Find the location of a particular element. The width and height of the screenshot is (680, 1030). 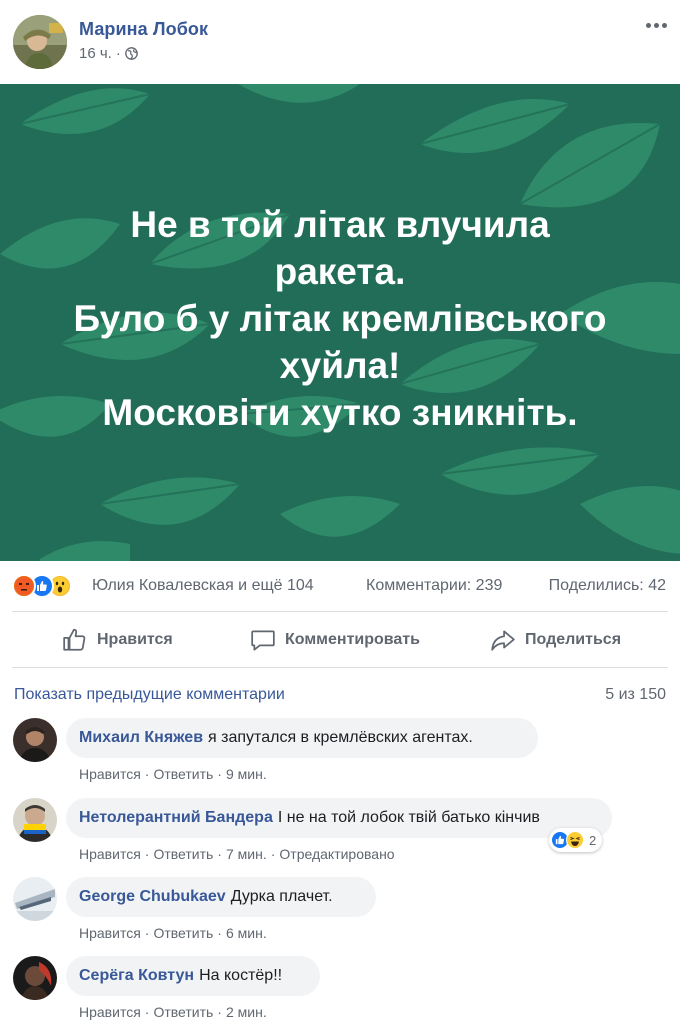

comment-actions: Нравится · Ответить · 2 мин. is located at coordinates (173, 1012).